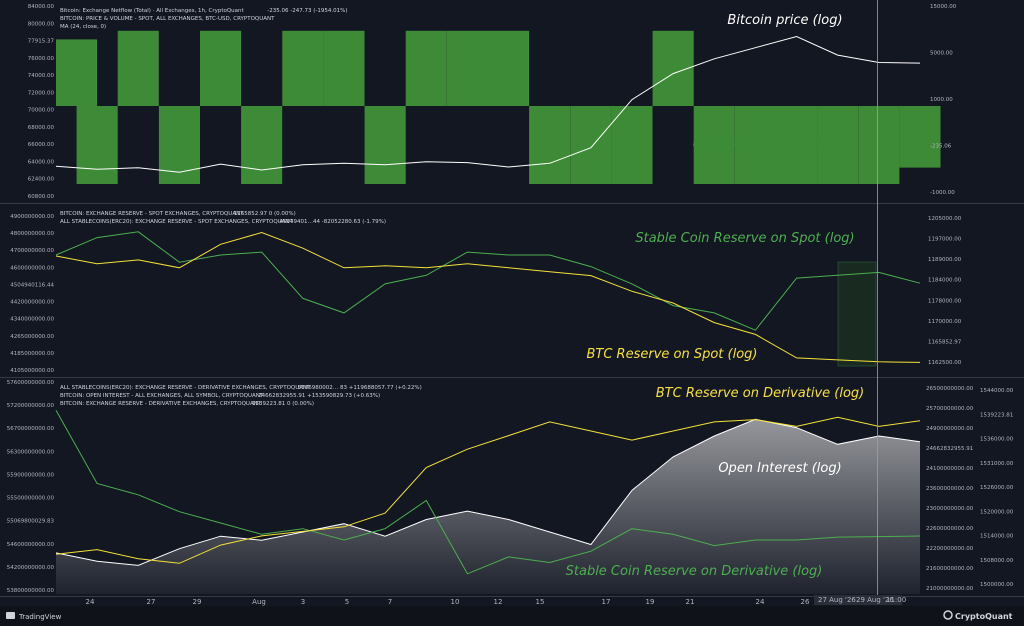  I want to click on axis-tick-label: 25700000000.00, so click(950, 409).